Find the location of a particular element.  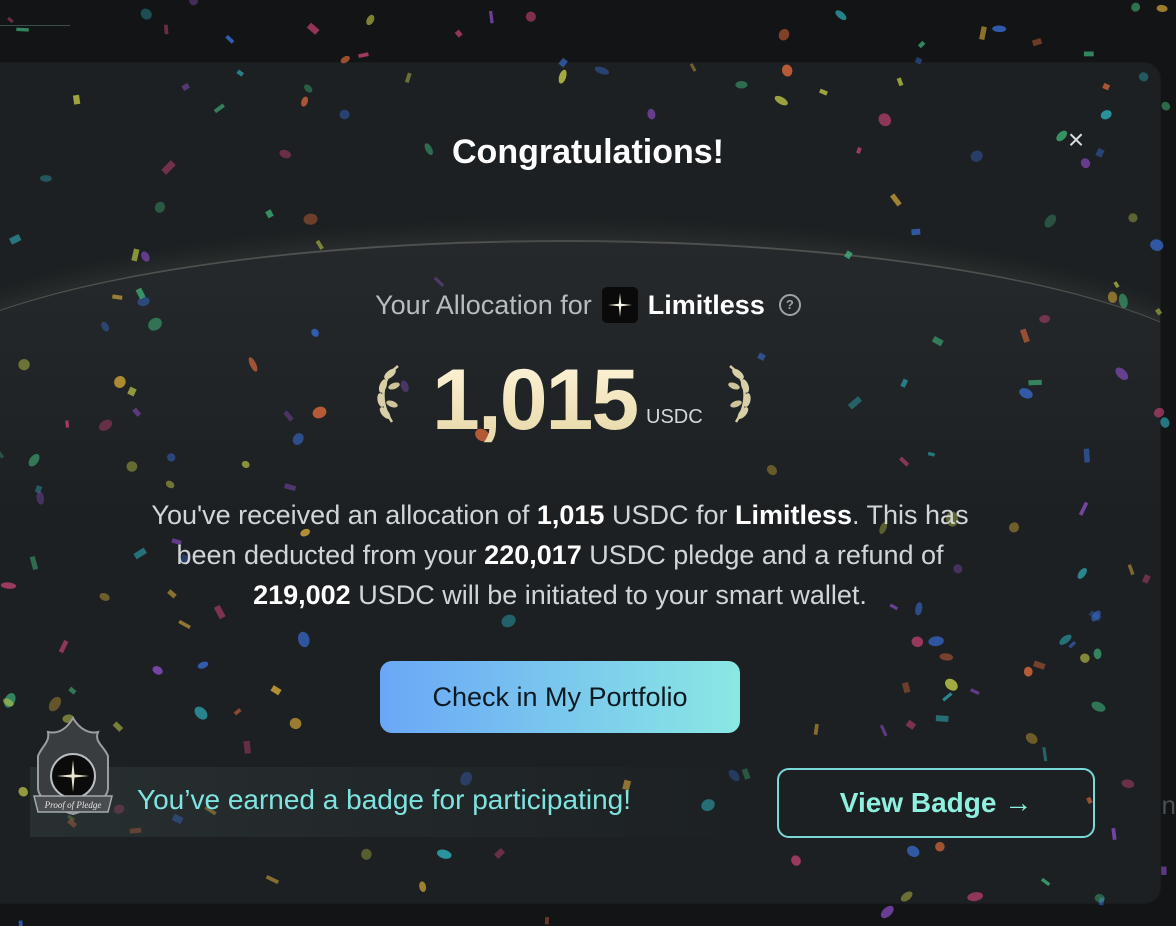

limitless-logo-icon is located at coordinates (619, 305).